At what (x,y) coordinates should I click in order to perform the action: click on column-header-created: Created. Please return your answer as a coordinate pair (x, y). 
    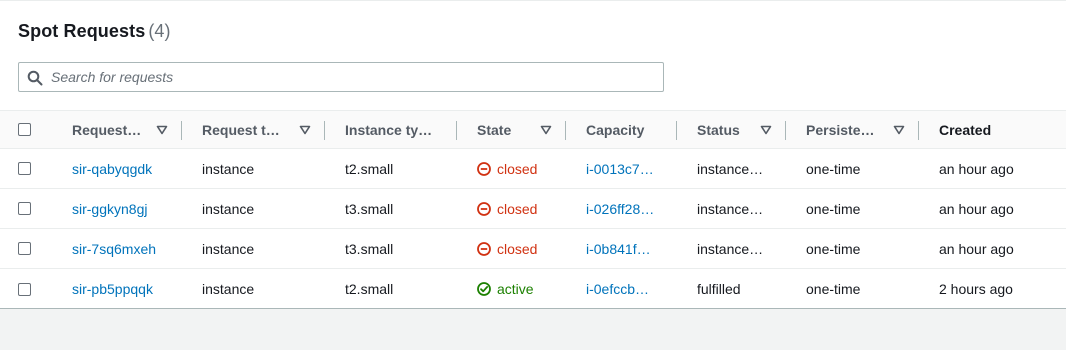
    Looking at the image, I should click on (984, 129).